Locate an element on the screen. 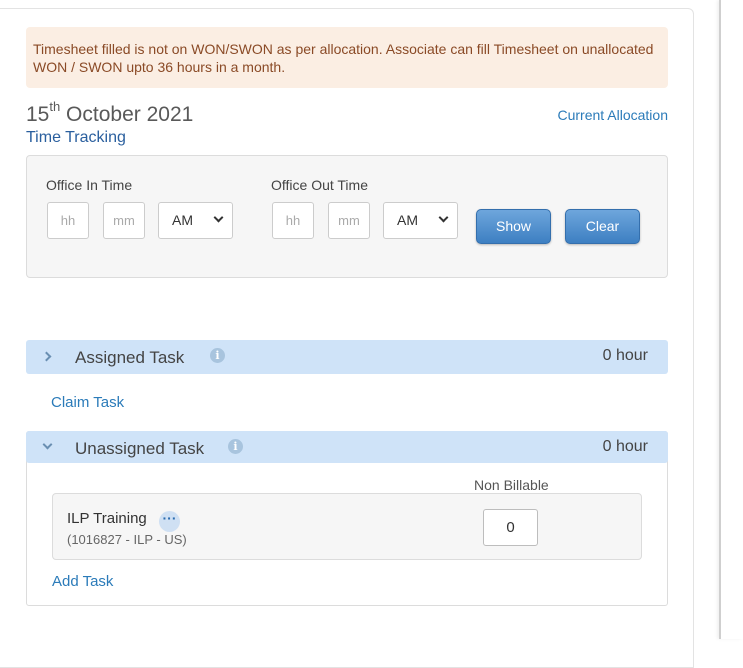 This screenshot has height=668, width=743. unassigned-task-header: Unassigned Task i 0 hour is located at coordinates (347, 447).